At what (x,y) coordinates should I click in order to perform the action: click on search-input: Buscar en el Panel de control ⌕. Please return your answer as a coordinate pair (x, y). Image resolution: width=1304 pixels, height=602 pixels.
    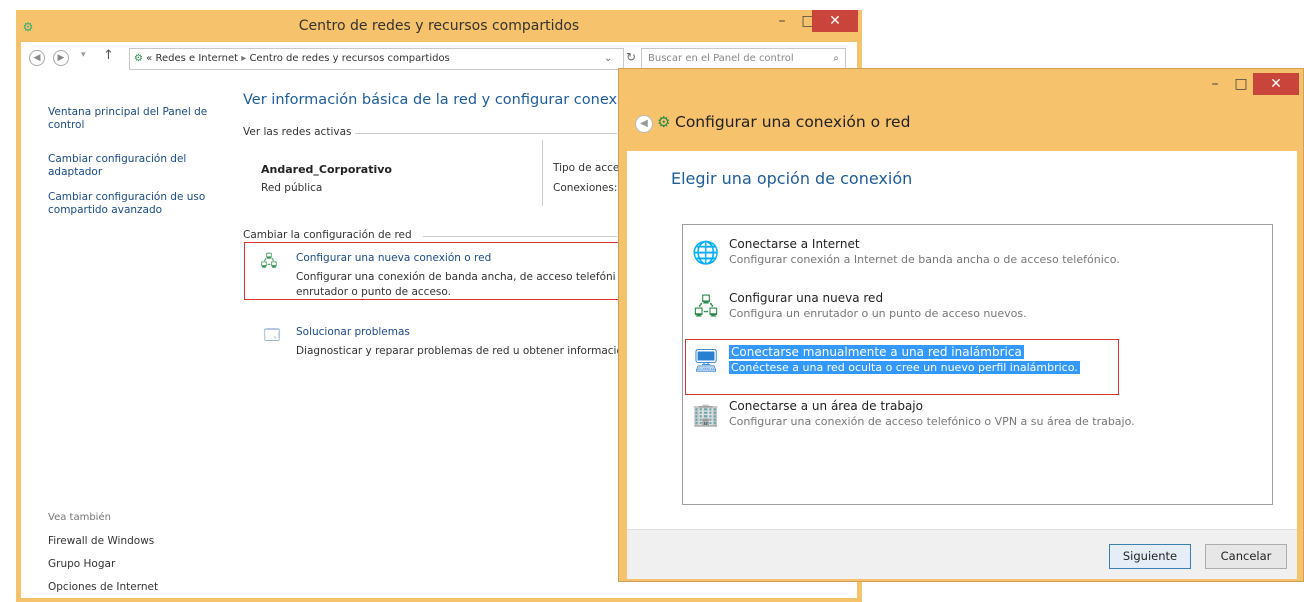
    Looking at the image, I should click on (743, 59).